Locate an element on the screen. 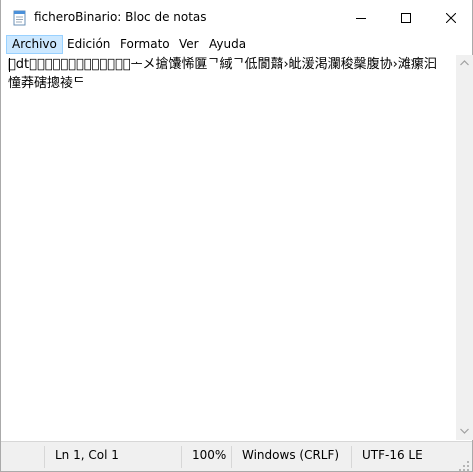 This screenshot has height=472, width=473. close-icon is located at coordinates (451, 18).